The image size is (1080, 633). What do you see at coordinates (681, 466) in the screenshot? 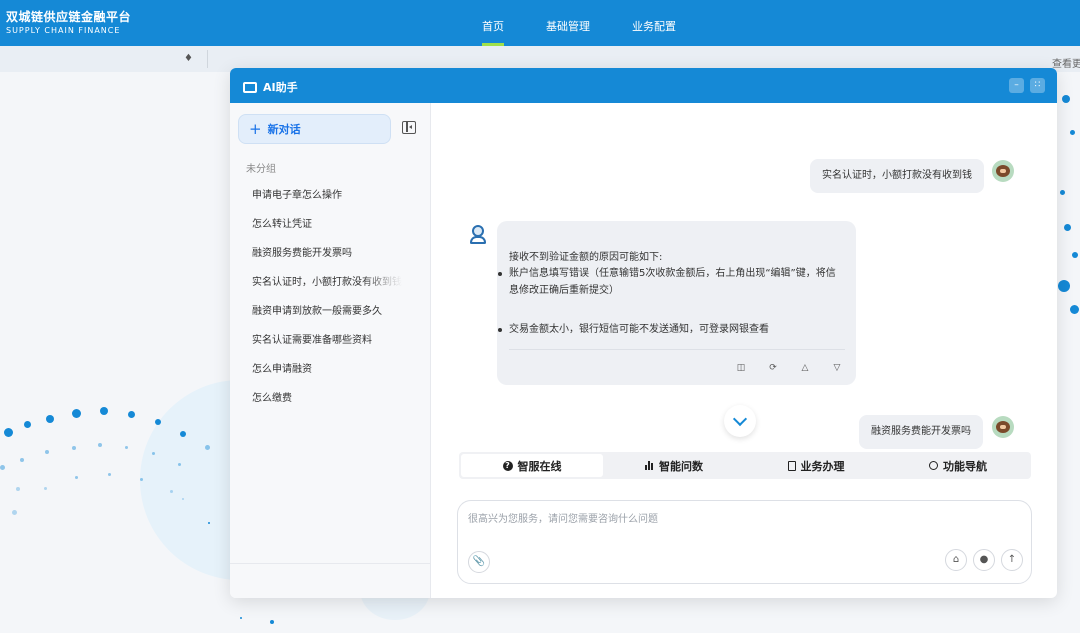
I see `tab-label: 智能问数` at bounding box center [681, 466].